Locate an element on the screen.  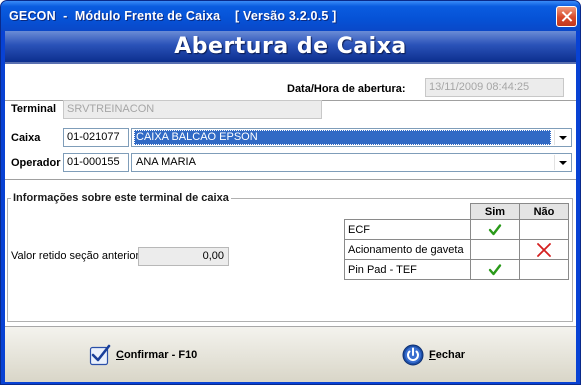
status-table-header: Sim Não is located at coordinates (456, 211).